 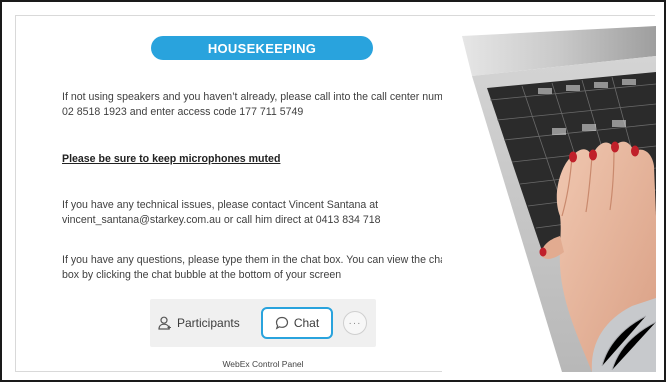 I want to click on person-icon, so click(x=164, y=323).